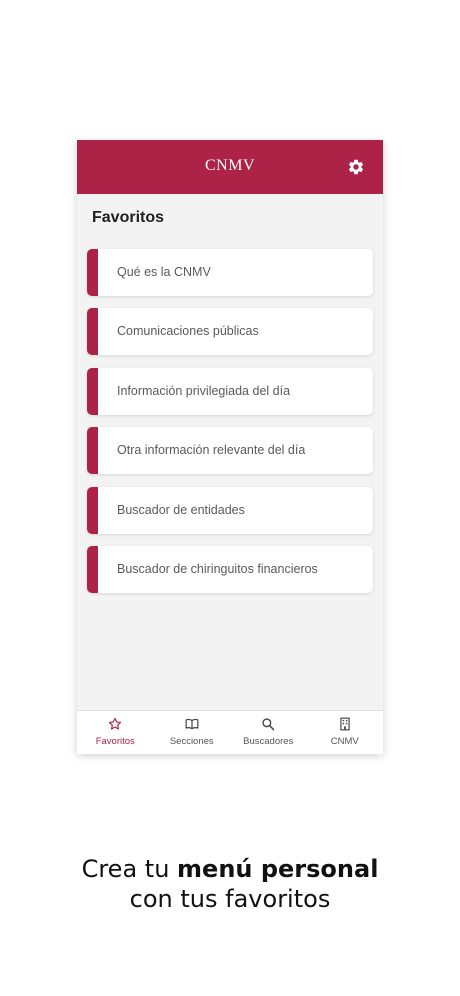  I want to click on tagline-line-2: con tus favoritos, so click(230, 899).